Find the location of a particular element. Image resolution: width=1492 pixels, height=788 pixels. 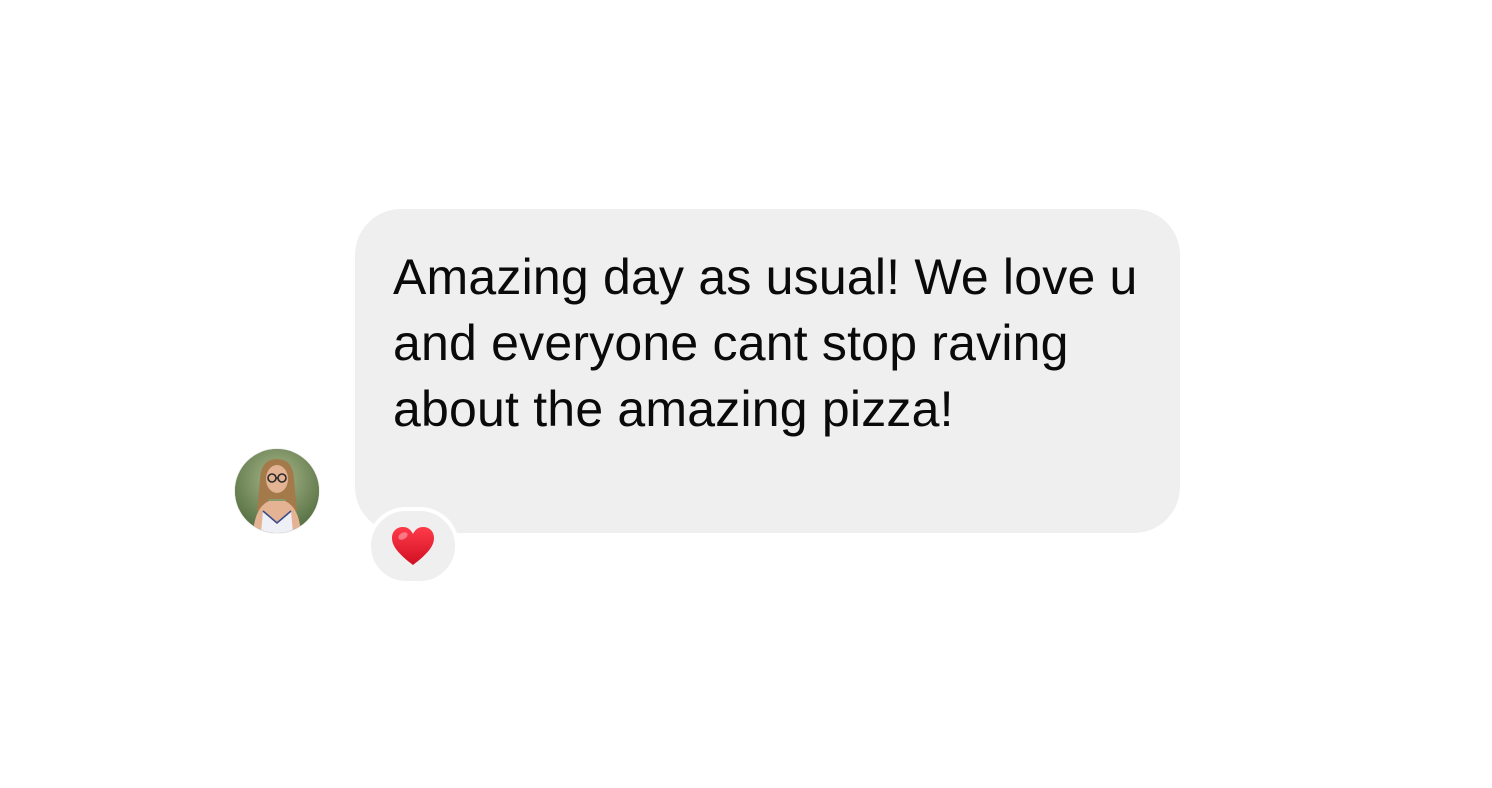

profile-photo-icon is located at coordinates (277, 491).